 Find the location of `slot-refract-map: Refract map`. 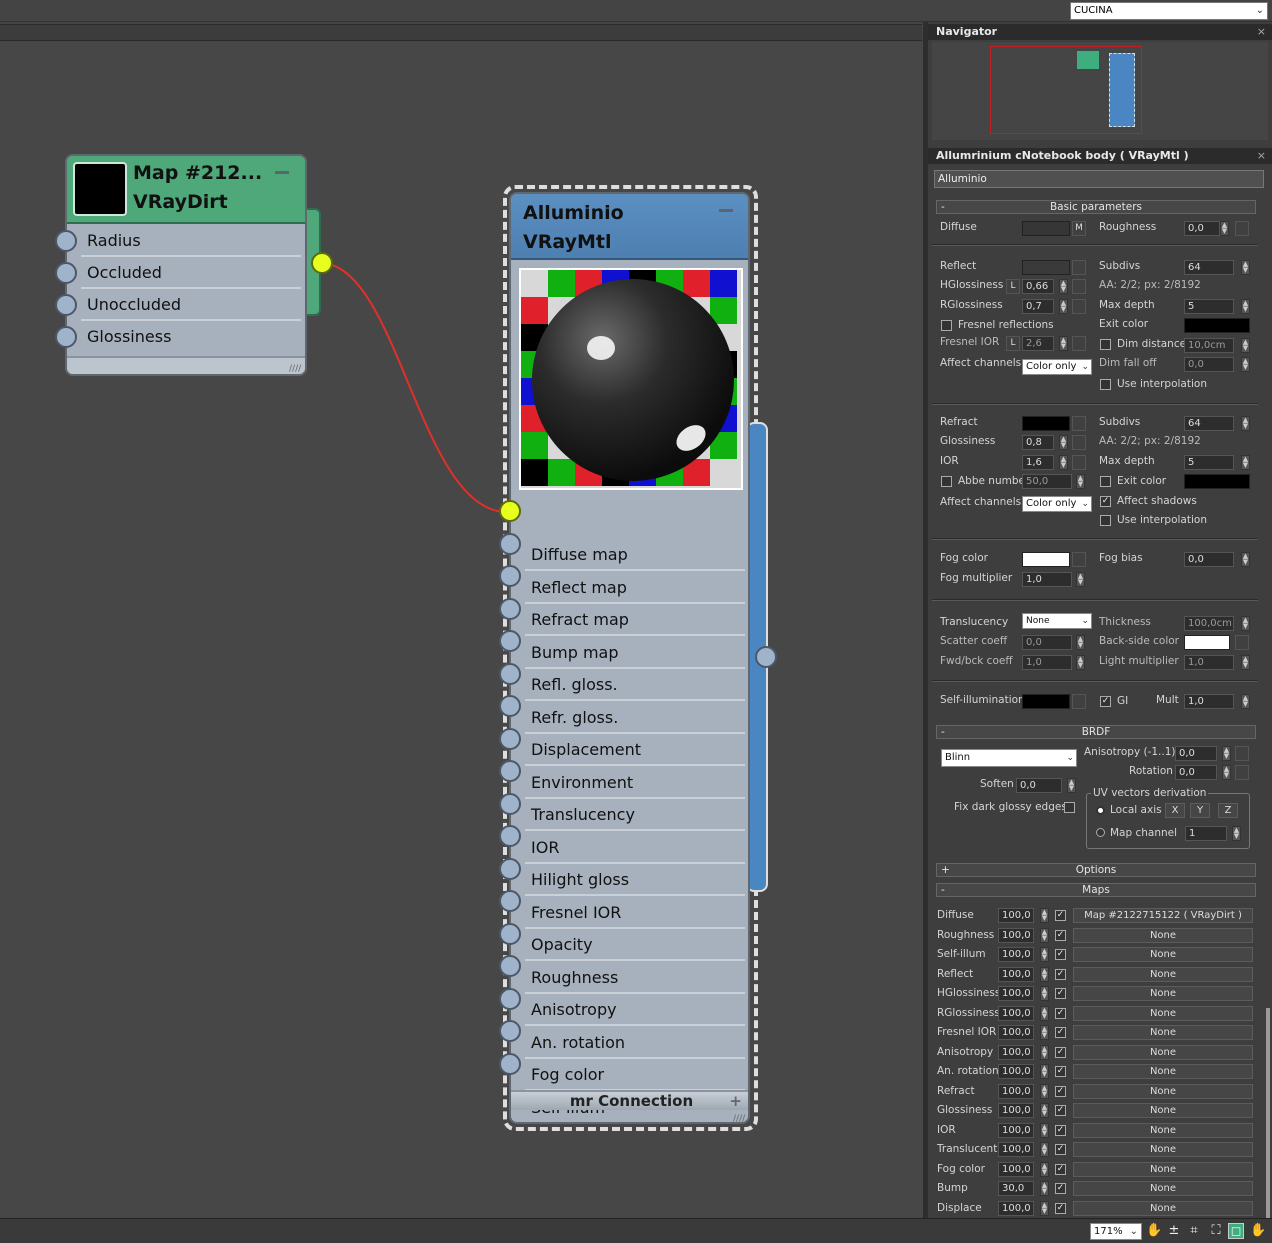

slot-refract-map: Refract map is located at coordinates (635, 620).